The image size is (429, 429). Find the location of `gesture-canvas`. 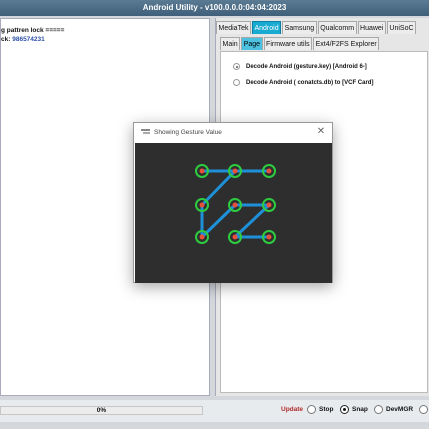

gesture-canvas is located at coordinates (233, 213).